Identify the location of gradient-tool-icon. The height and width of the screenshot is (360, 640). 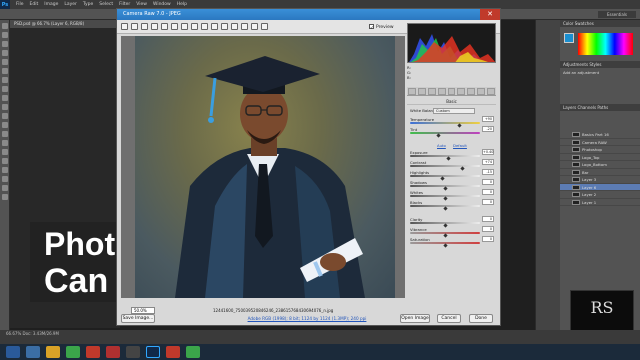
(5, 125).